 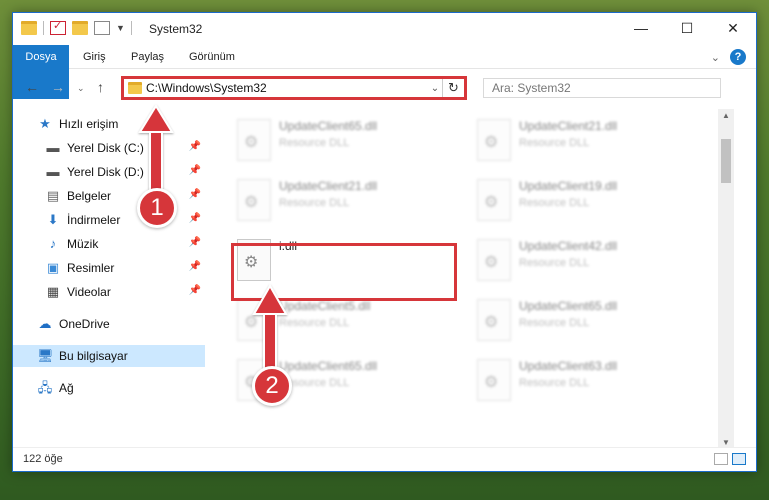 I want to click on step-badge-1: 1, so click(x=157, y=208).